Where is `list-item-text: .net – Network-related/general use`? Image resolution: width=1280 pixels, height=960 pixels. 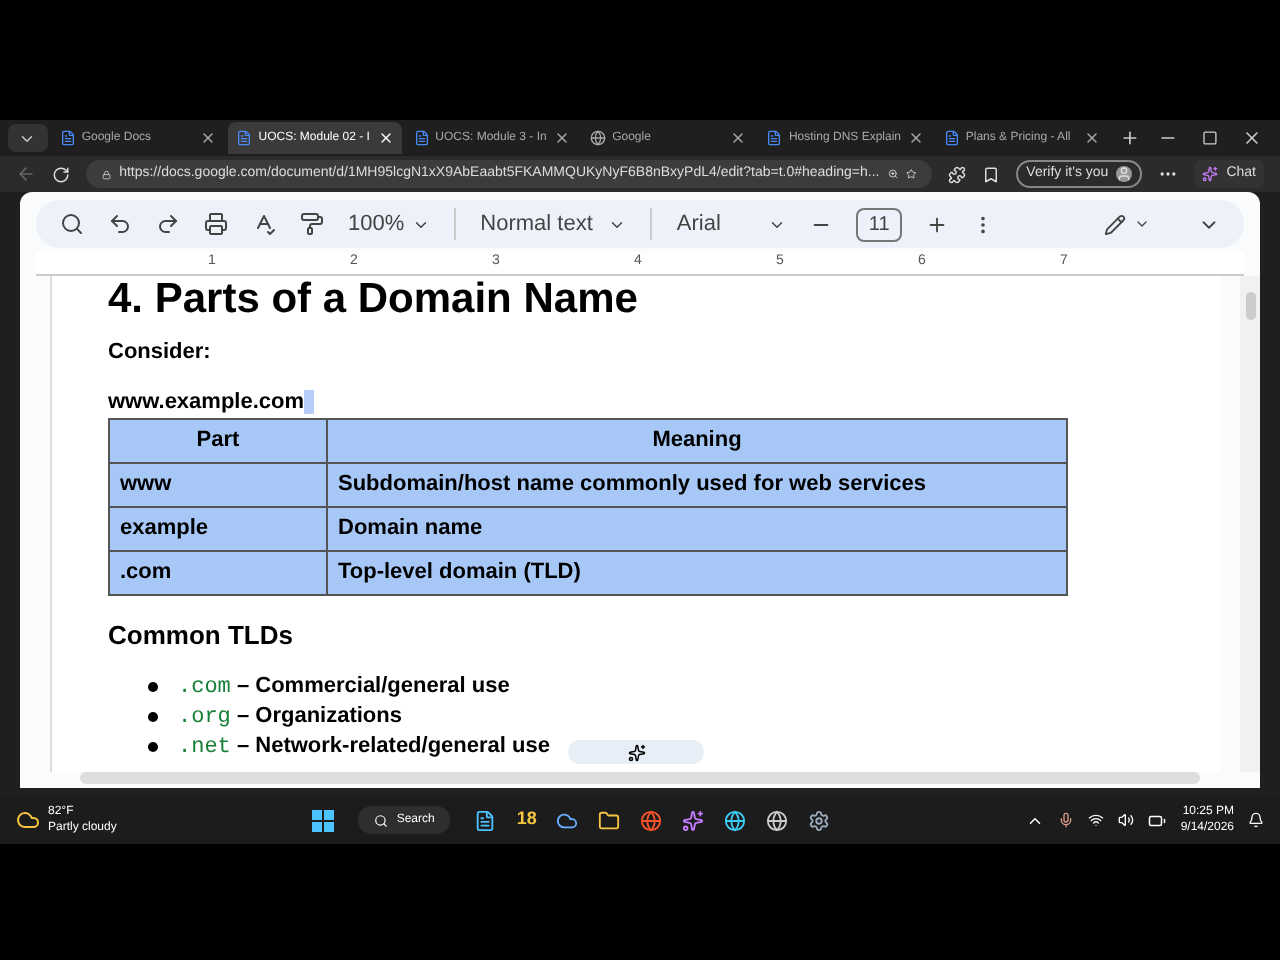 list-item-text: .net – Network-related/general use is located at coordinates (364, 746).